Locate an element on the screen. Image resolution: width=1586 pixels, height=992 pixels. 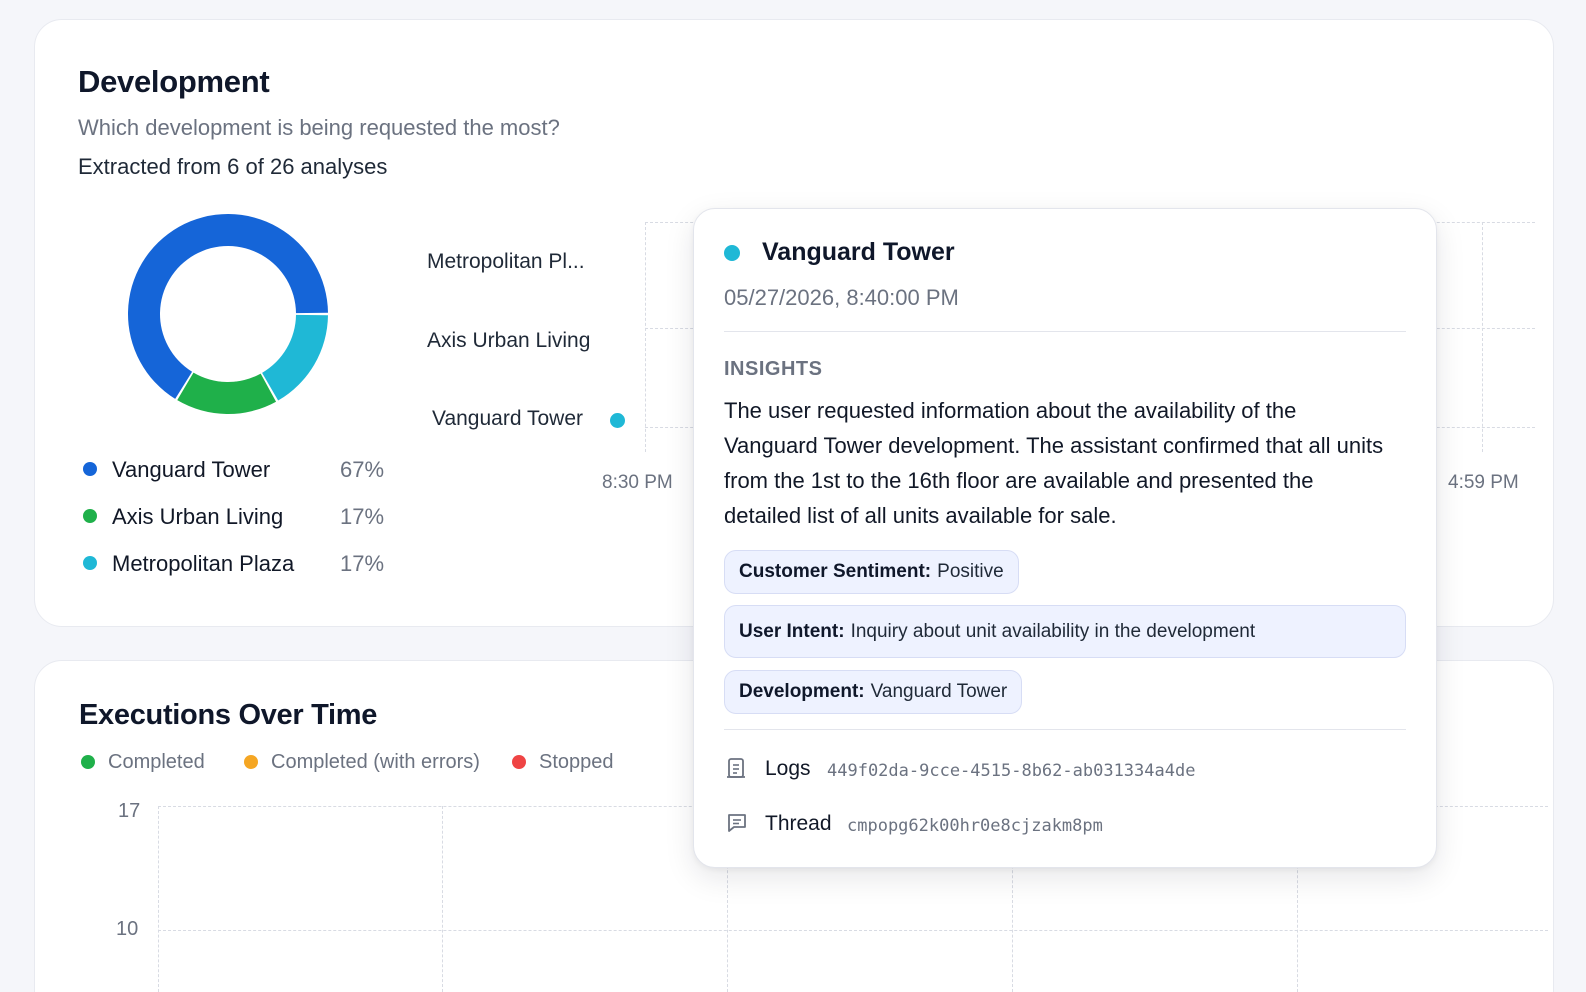
tooltip-date: 05/27/2026, 8:40:00 PM is located at coordinates (841, 297).